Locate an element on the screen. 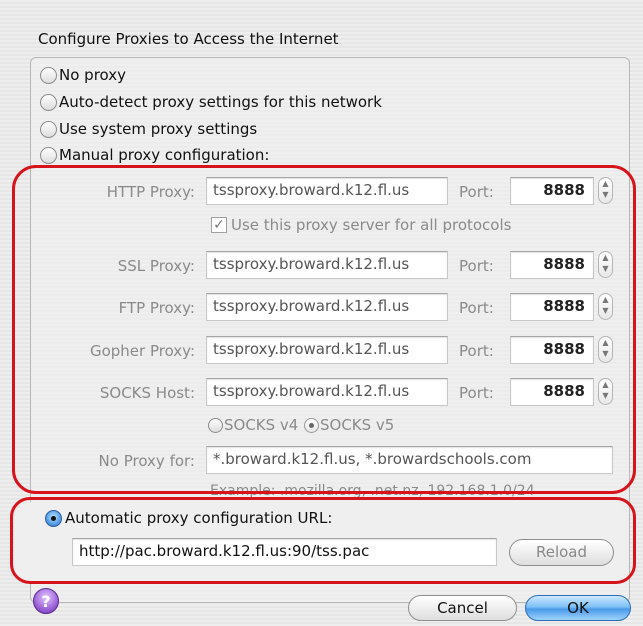 This screenshot has width=643, height=626. ssl-proxy-input: tssproxy.broward.k12.fl.us is located at coordinates (327, 265).